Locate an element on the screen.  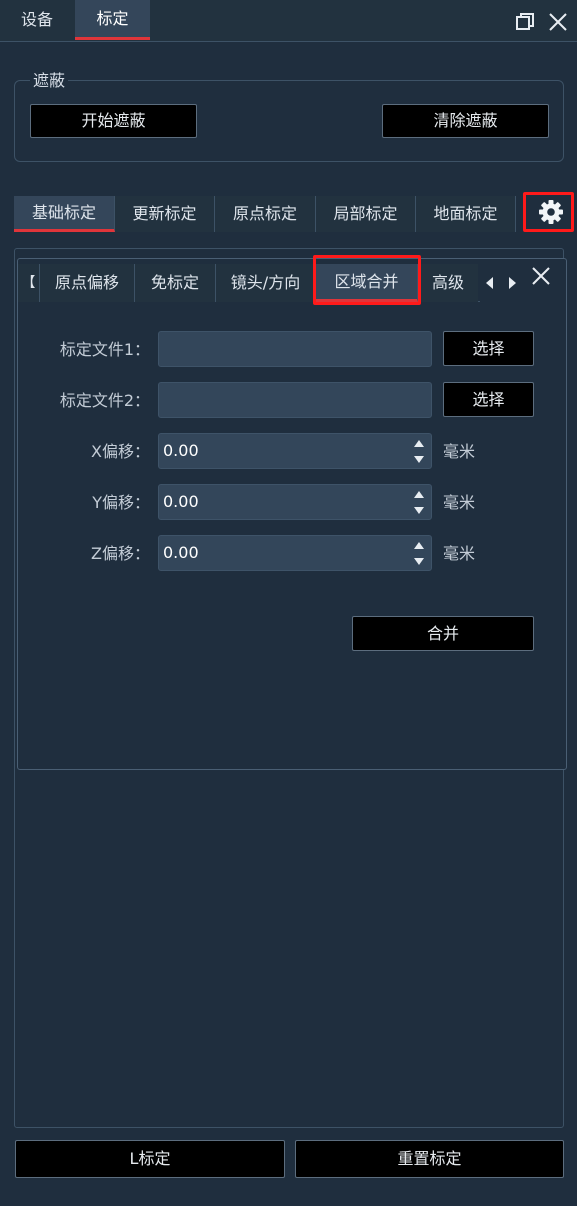
calibration-file1-label: 标定文件1： is located at coordinates (104, 349).